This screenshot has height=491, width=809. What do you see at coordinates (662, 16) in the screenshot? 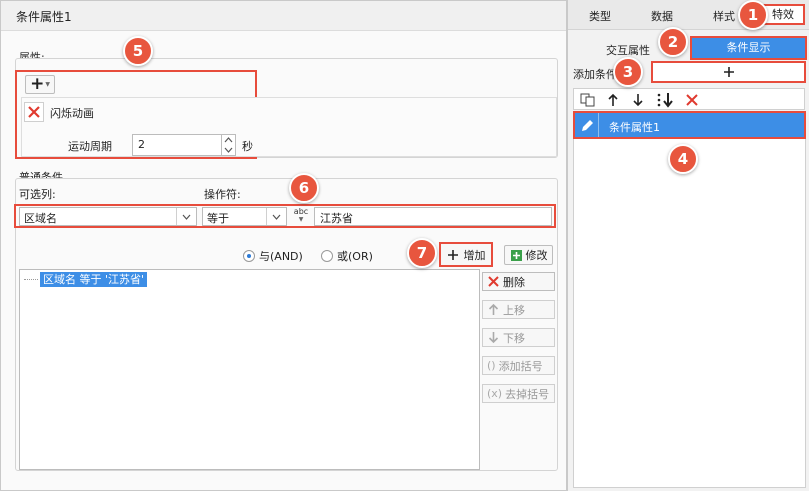
I see `tab-data: 数据` at bounding box center [662, 16].